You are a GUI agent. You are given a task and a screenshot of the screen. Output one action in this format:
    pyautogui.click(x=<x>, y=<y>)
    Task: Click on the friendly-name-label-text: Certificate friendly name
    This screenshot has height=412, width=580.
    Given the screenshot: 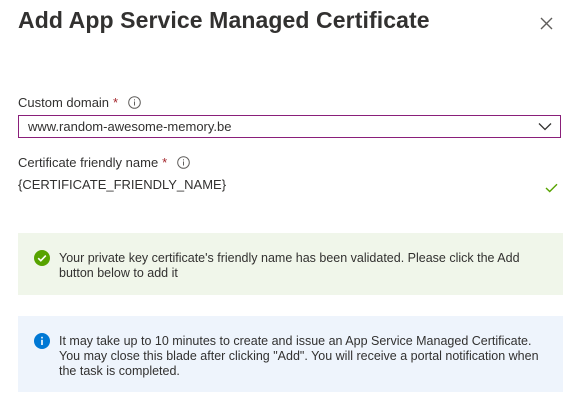 What is the action you would take?
    pyautogui.click(x=88, y=162)
    